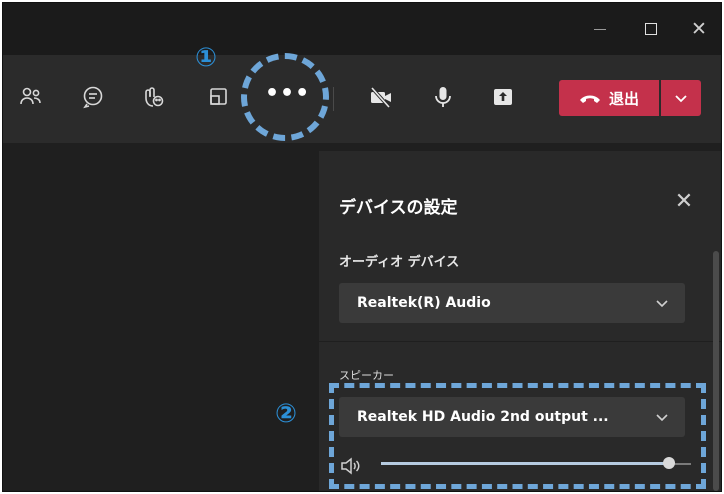 The height and width of the screenshot is (494, 724). Describe the element at coordinates (206, 58) in the screenshot. I see `annotation-number-1: ①` at that location.